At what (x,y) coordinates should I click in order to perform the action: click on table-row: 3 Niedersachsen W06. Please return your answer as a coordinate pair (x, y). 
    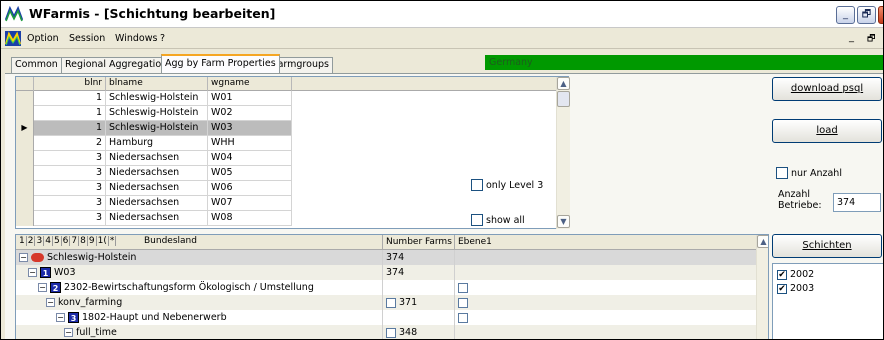
    Looking at the image, I should click on (154, 188).